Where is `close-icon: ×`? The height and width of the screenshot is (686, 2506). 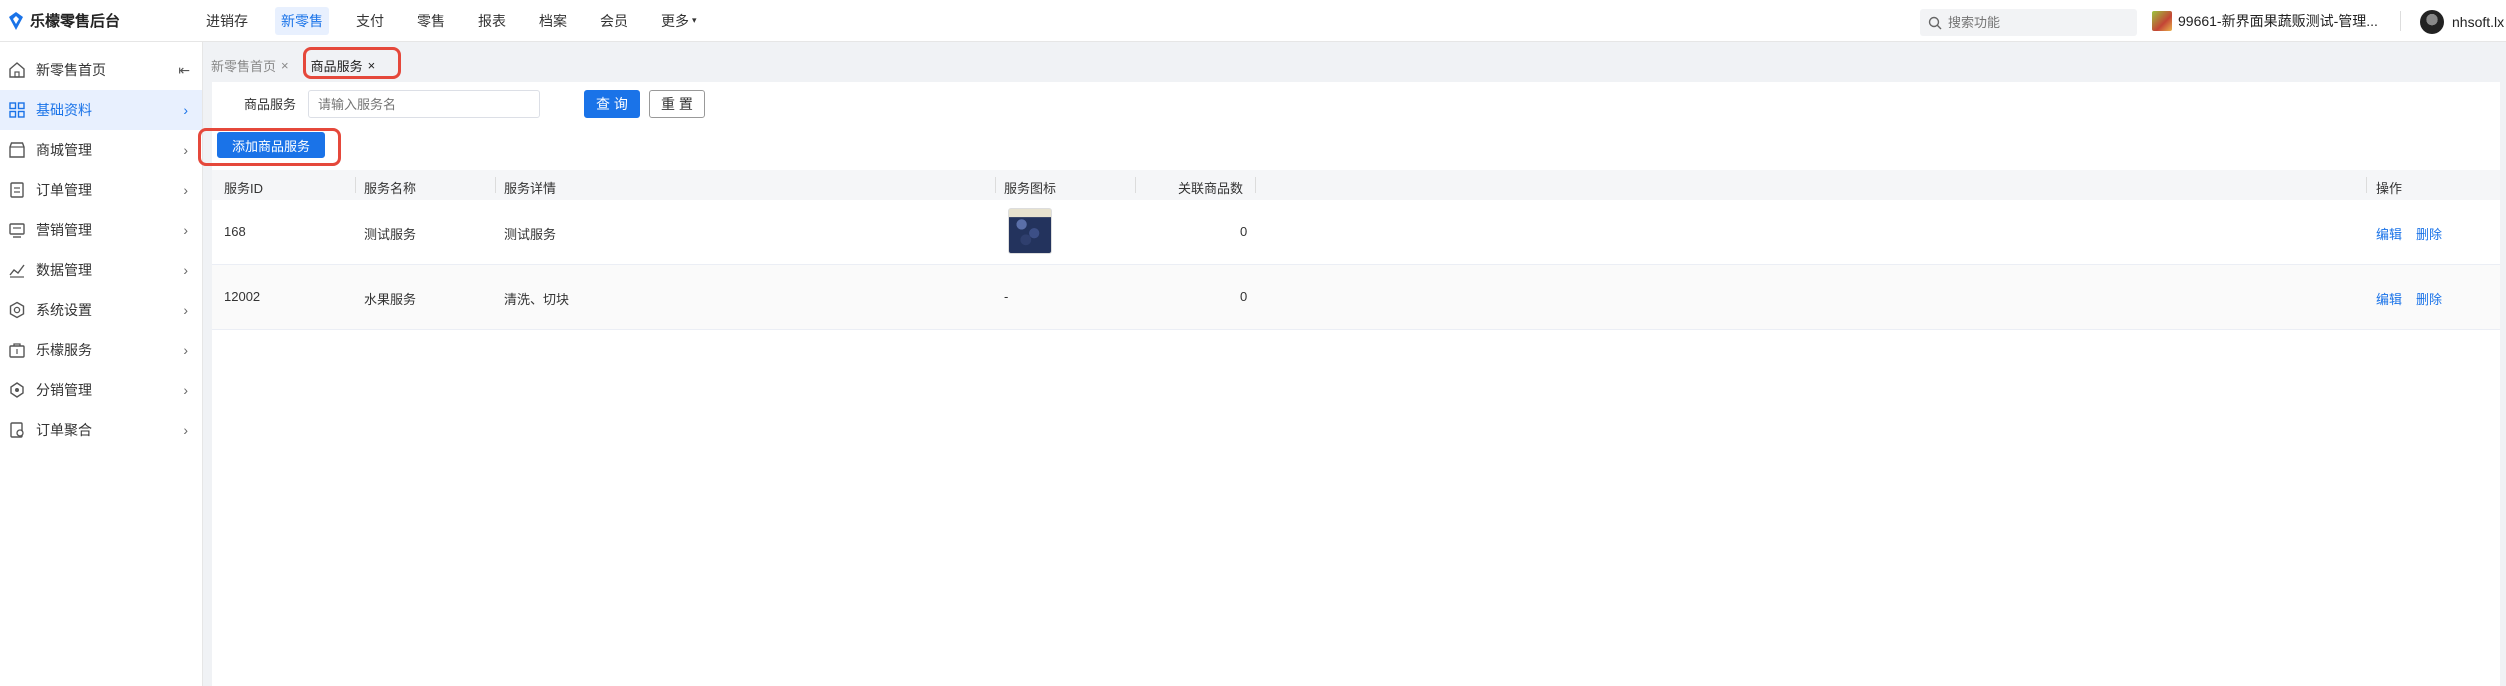 close-icon: × is located at coordinates (285, 65).